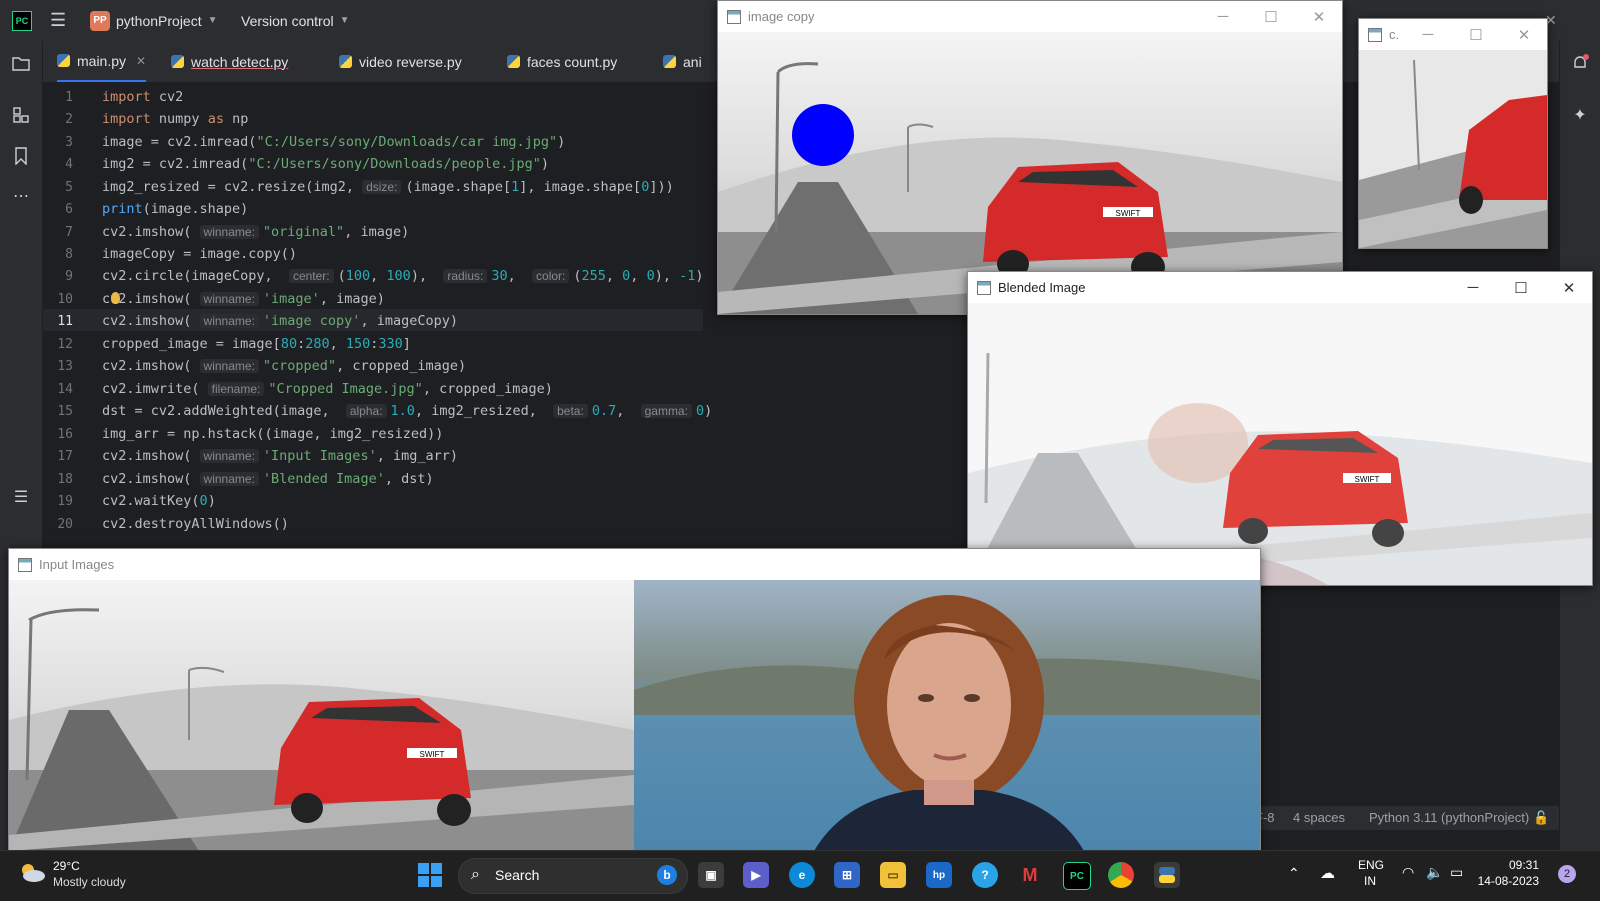 Image resolution: width=1600 pixels, height=901 pixels. Describe the element at coordinates (21, 115) in the screenshot. I see `structure-icon` at that location.